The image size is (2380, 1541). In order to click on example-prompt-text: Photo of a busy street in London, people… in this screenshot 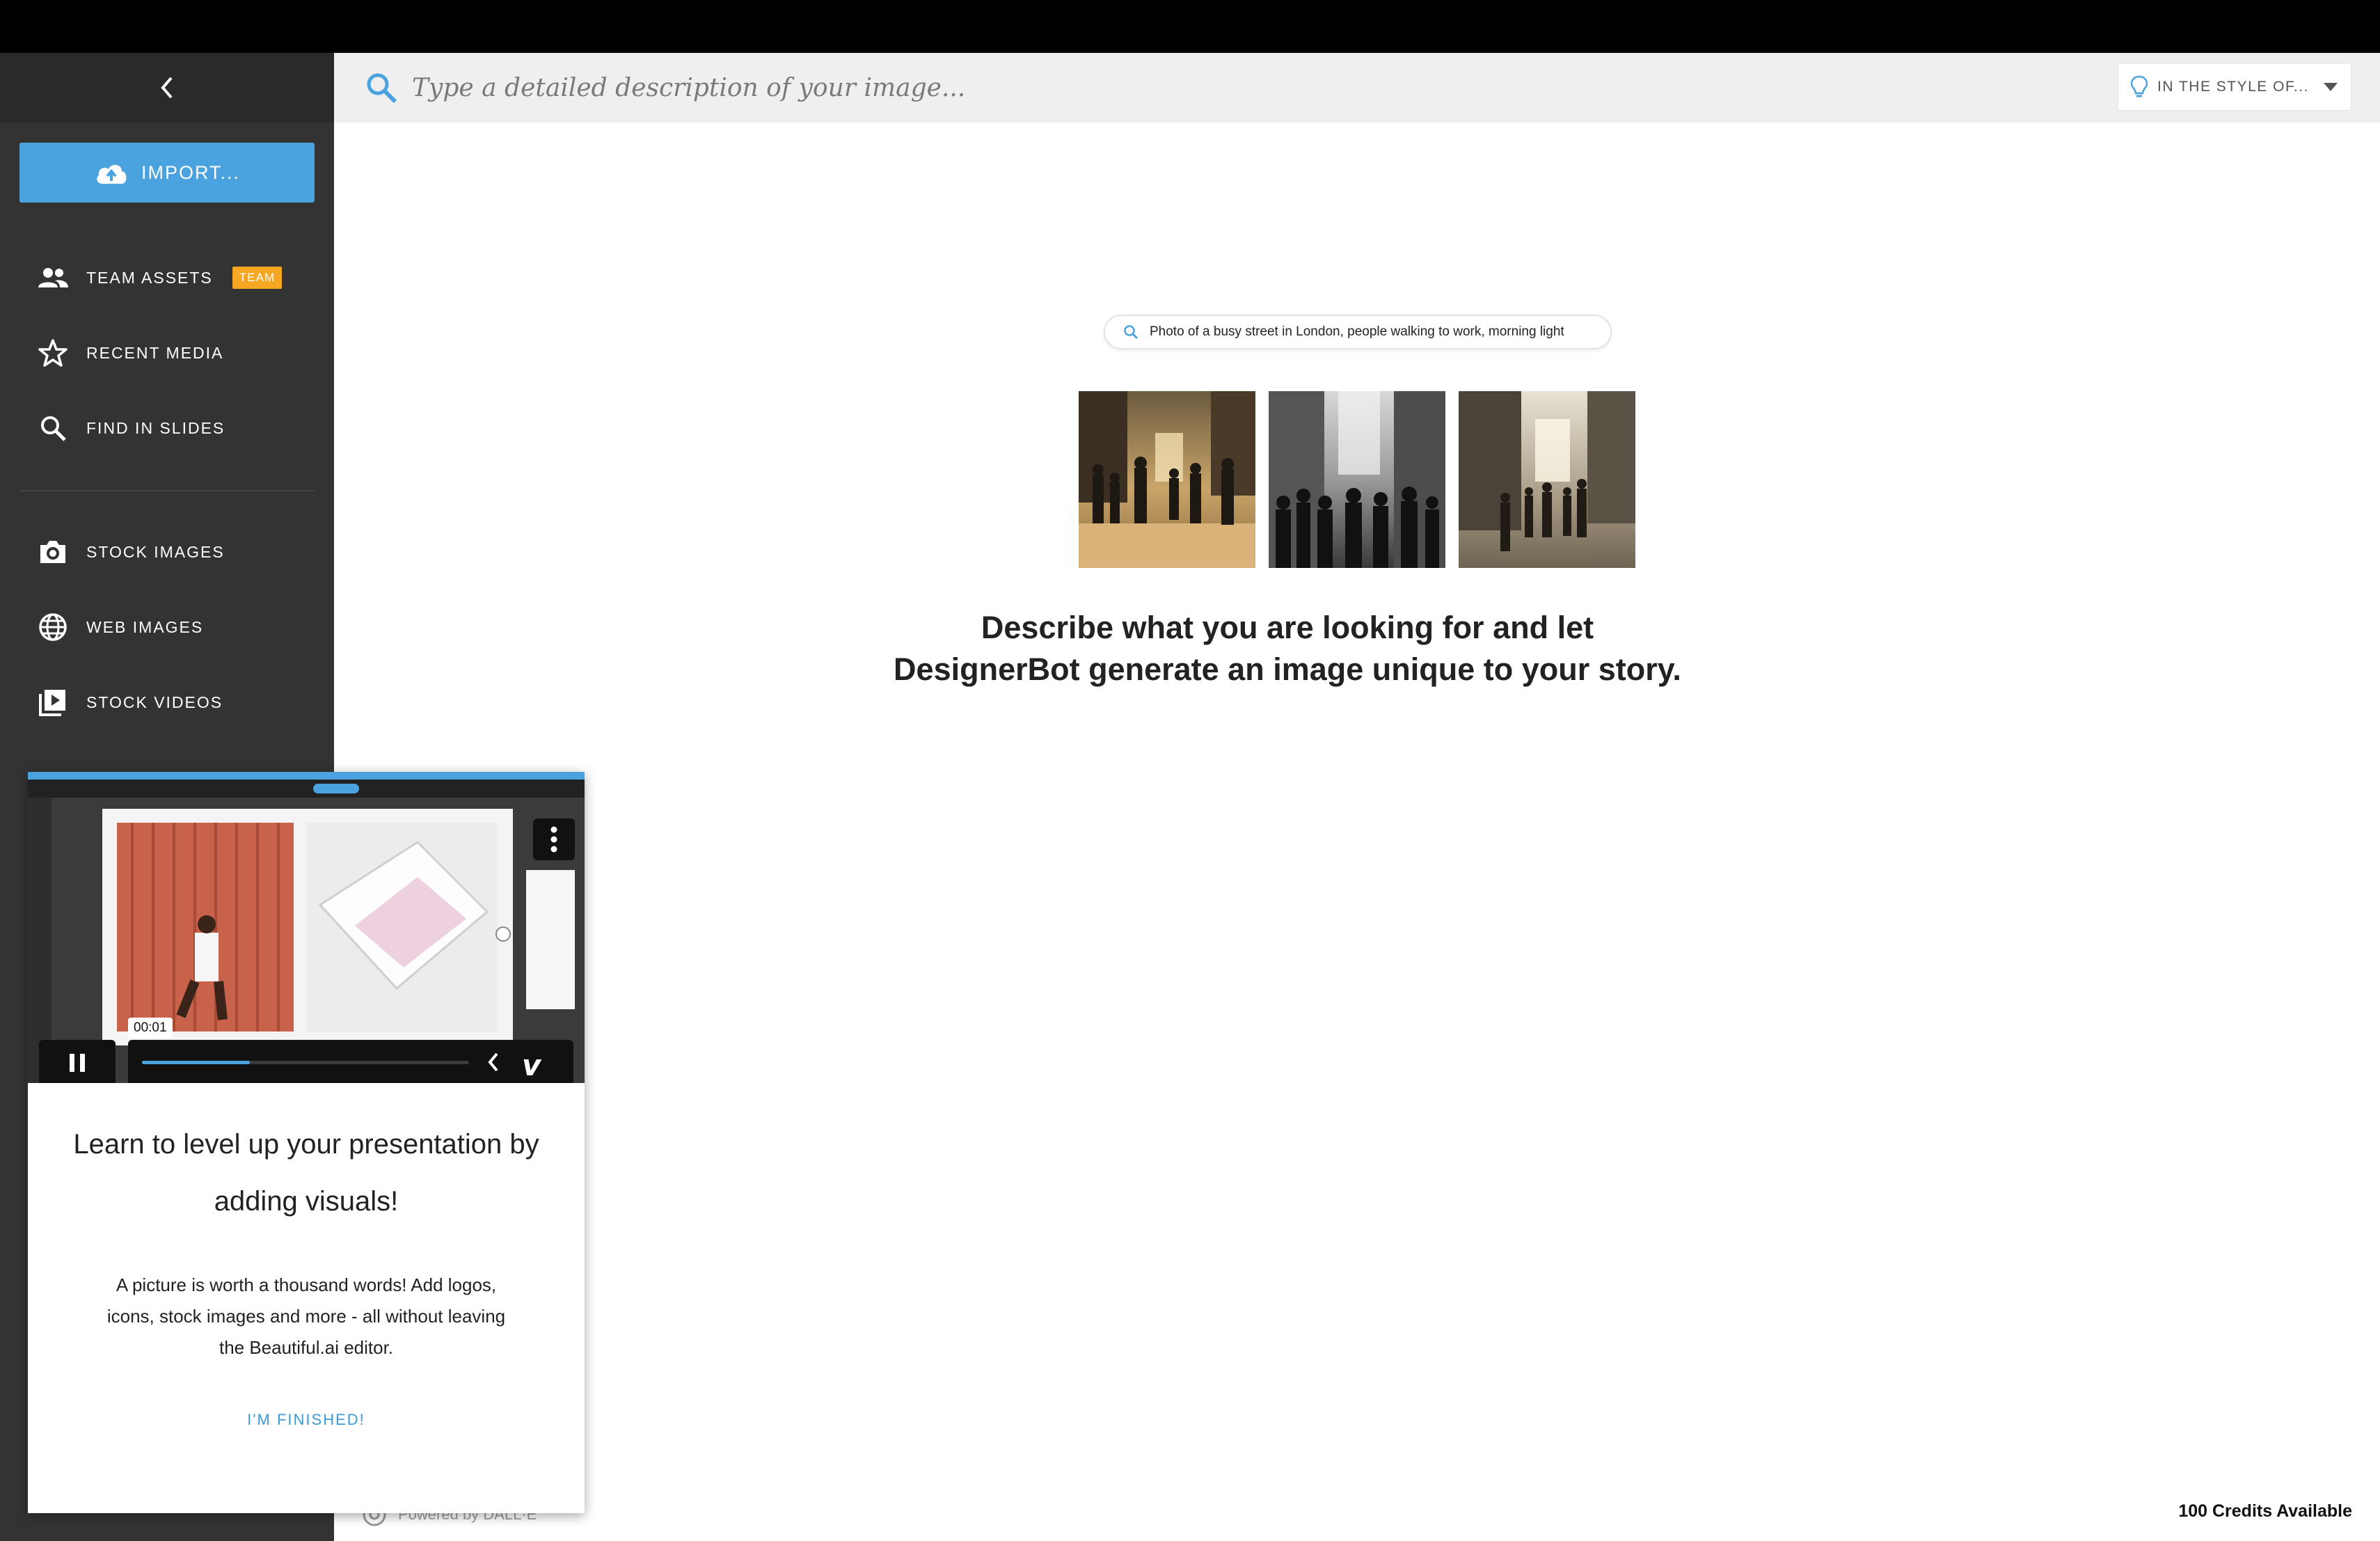, I will do `click(1357, 331)`.